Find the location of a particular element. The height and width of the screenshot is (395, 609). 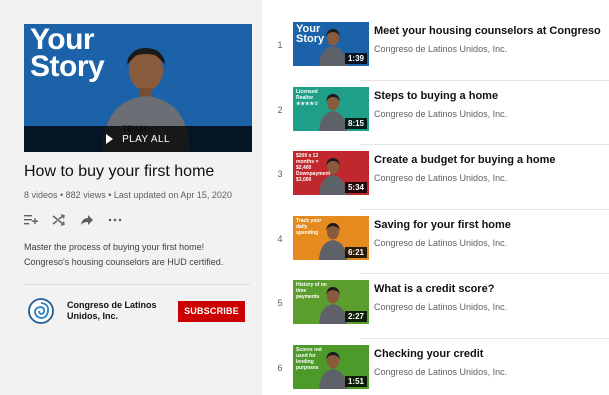

owner-name: Congreso de Latinos Unidos, Inc. is located at coordinates (114, 311).